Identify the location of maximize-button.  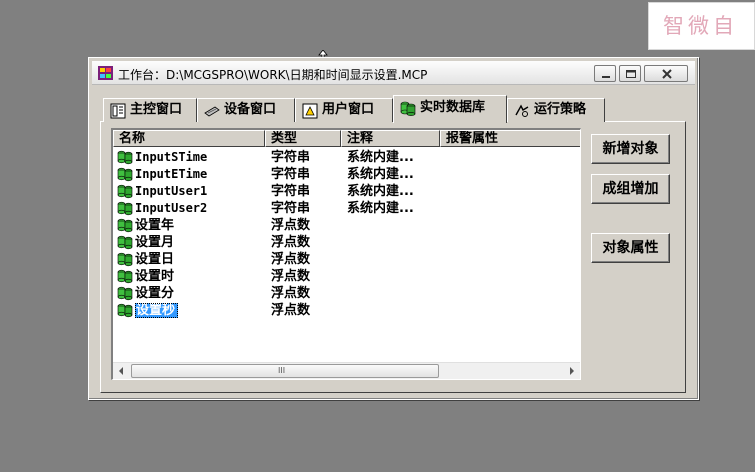
(630, 73).